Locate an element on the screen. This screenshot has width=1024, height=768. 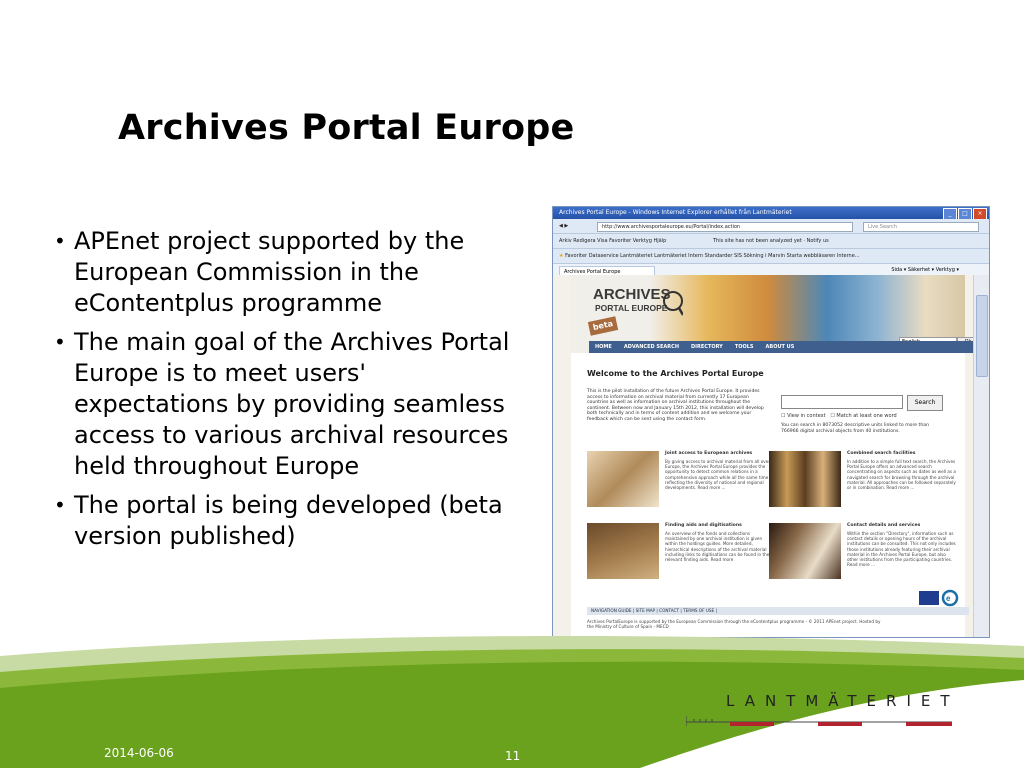
nav-home: HOME is located at coordinates (603, 347).